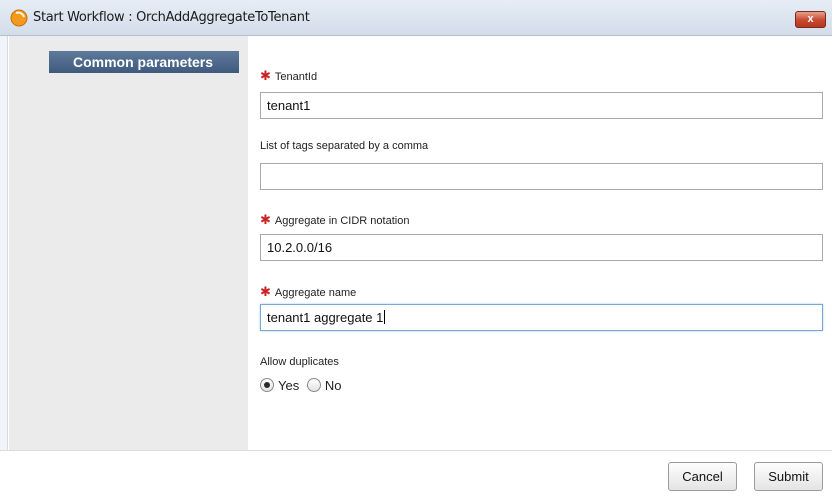 The width and height of the screenshot is (832, 502). Describe the element at coordinates (541, 176) in the screenshot. I see `tags-input` at that location.